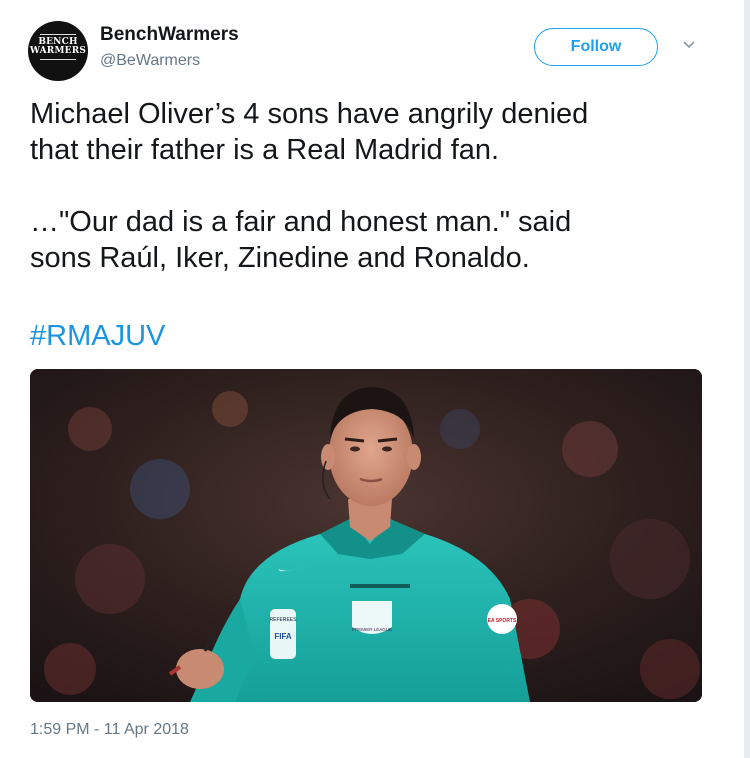 This screenshot has height=758, width=750. I want to click on avatar-logo-text: BENCH WARMERS, so click(58, 47).